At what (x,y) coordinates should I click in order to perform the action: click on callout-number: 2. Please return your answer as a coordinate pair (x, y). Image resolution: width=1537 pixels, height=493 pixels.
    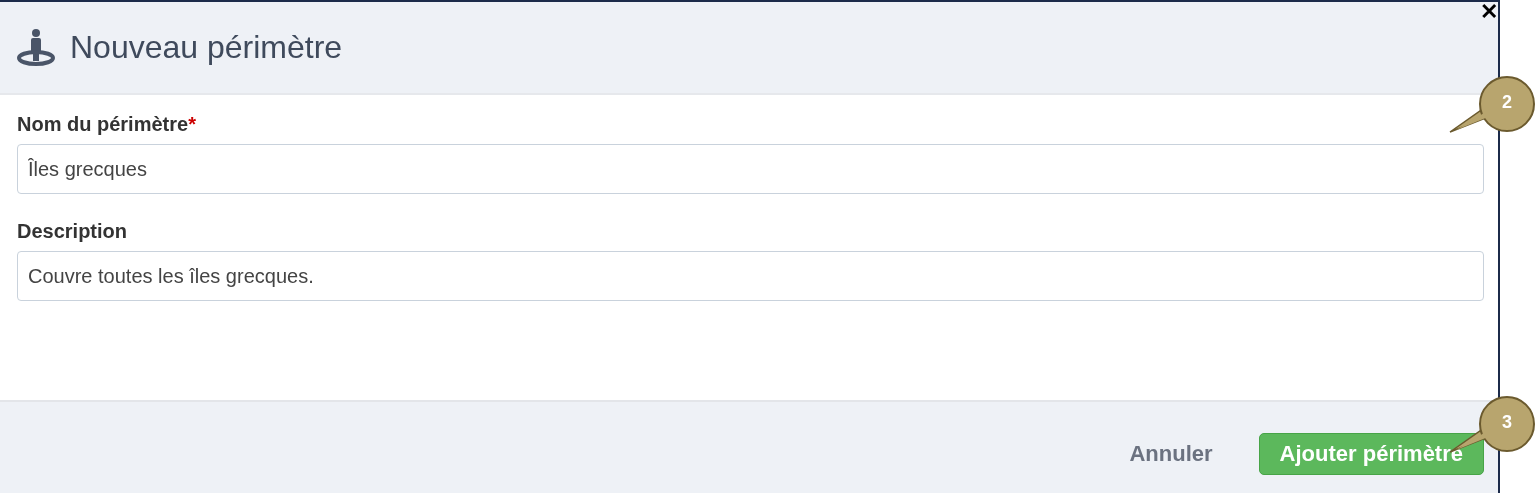
    Looking at the image, I should click on (1507, 102).